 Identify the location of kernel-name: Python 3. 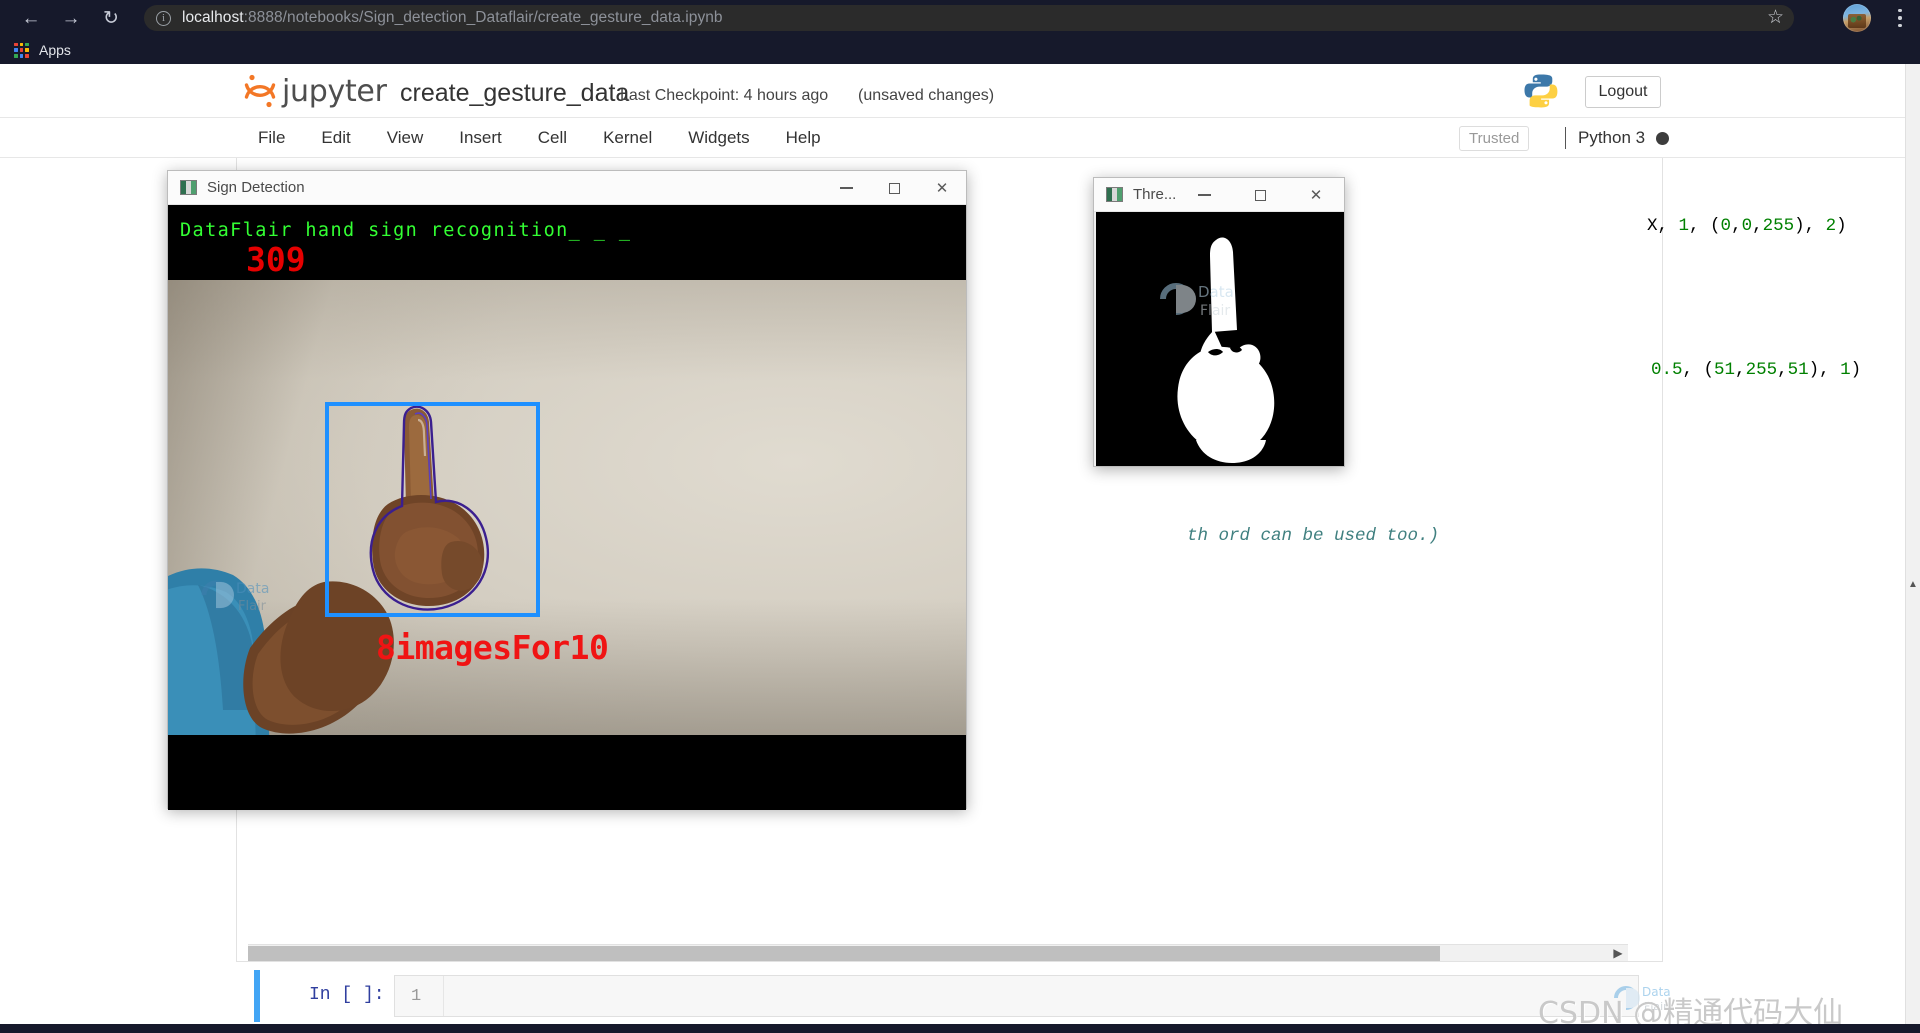
(1612, 137).